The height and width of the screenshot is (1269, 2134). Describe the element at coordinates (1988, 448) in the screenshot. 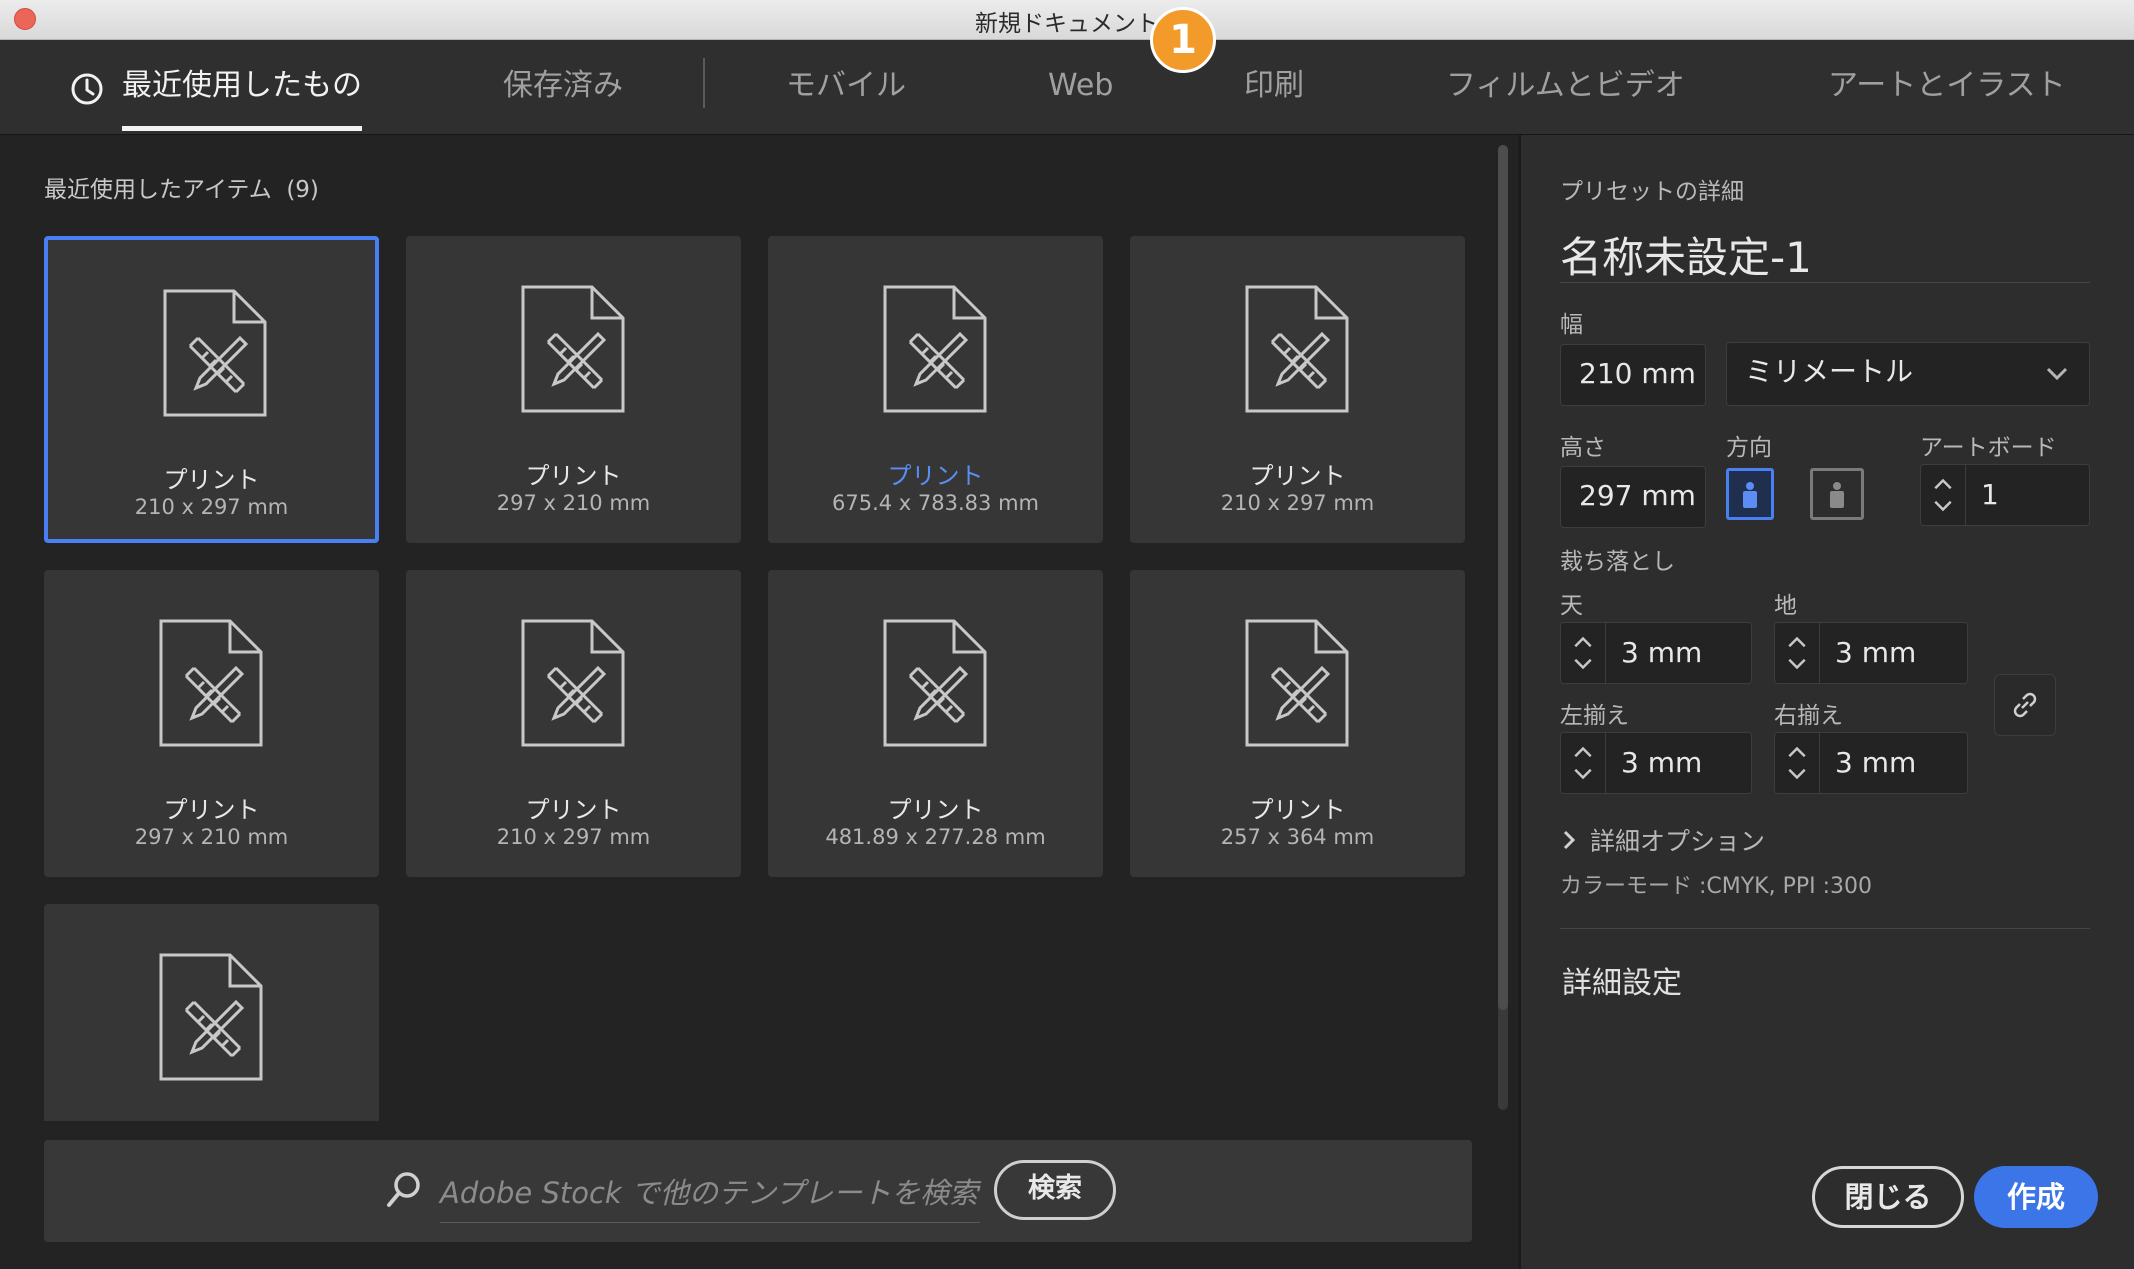

I see `artboard-label: アートボード` at that location.